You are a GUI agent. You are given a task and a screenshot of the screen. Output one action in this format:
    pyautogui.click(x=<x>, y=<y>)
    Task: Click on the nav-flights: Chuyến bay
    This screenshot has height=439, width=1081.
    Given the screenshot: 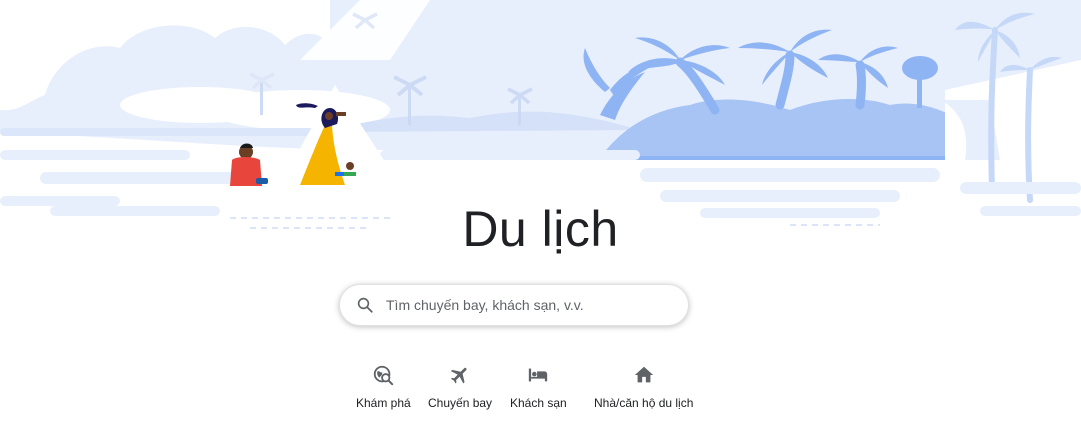 What is the action you would take?
    pyautogui.click(x=460, y=386)
    